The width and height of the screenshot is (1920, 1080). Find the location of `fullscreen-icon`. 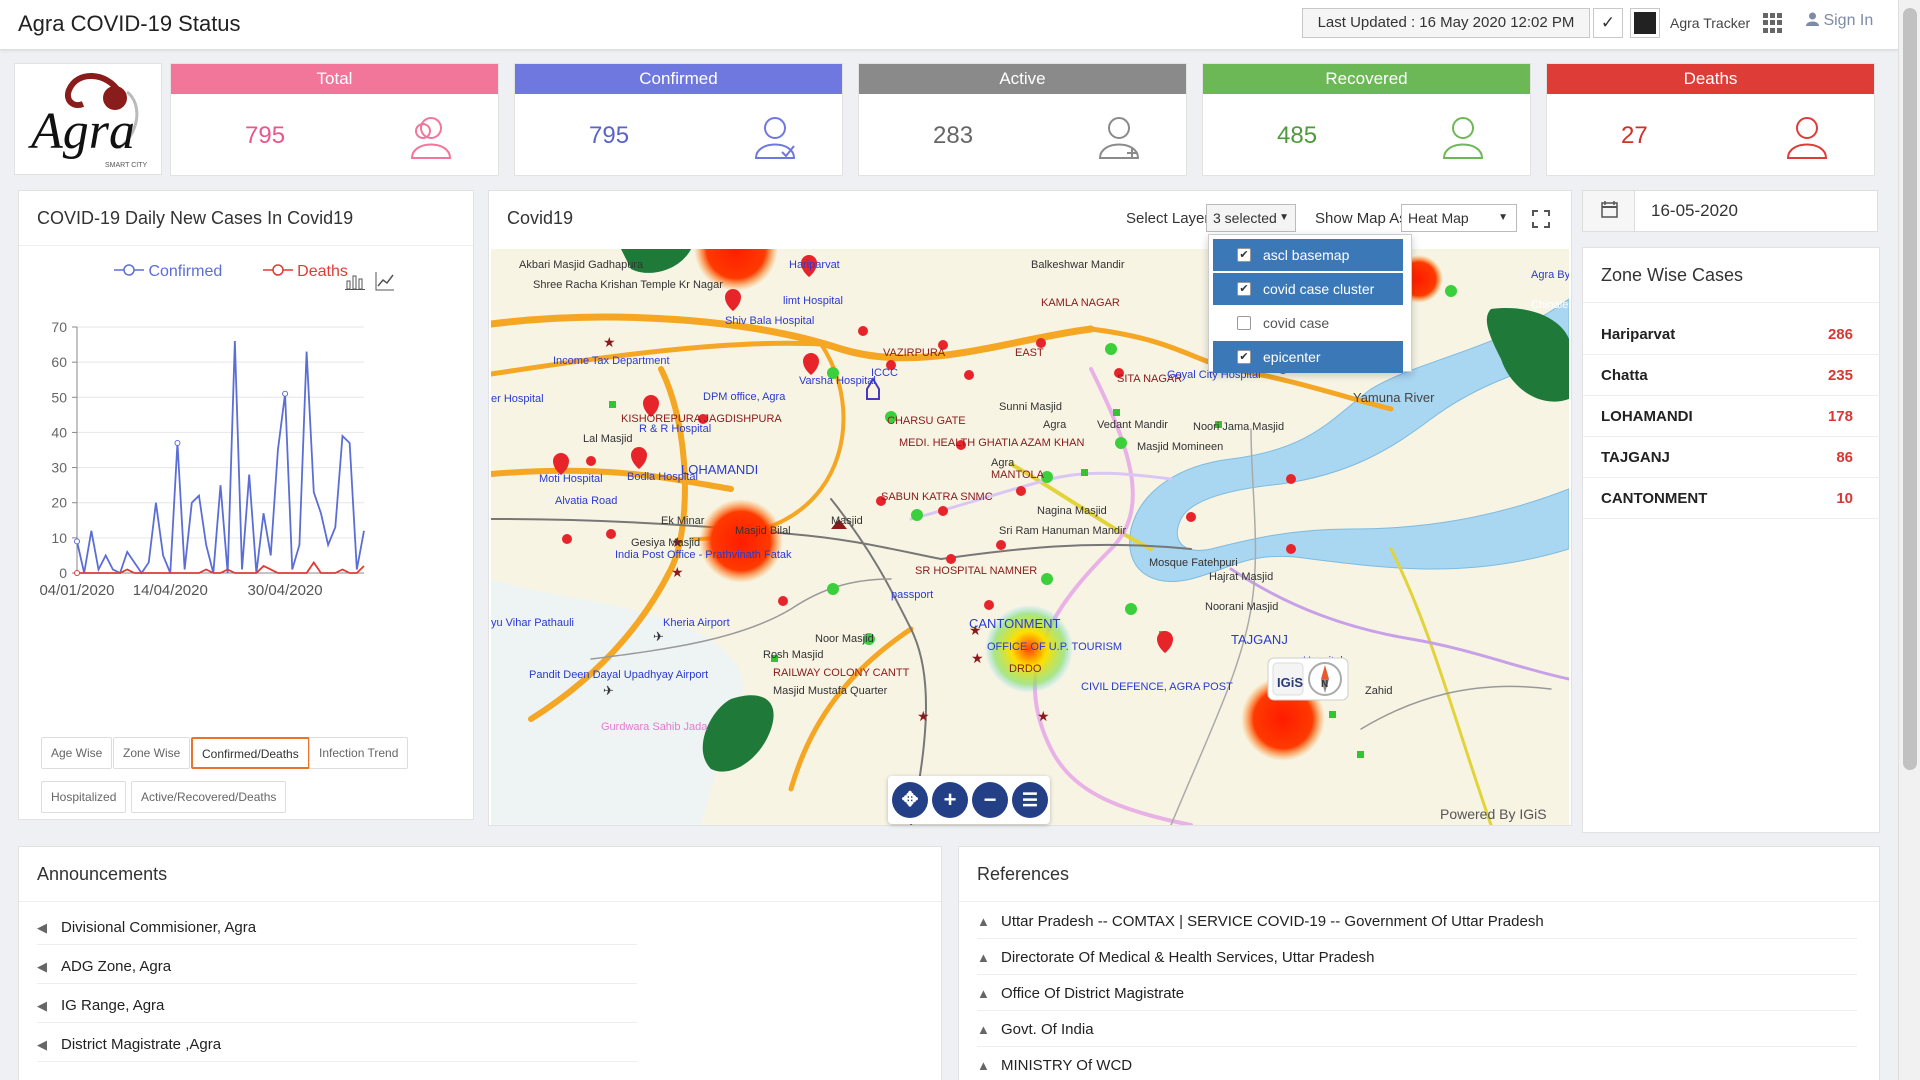

fullscreen-icon is located at coordinates (1541, 219).